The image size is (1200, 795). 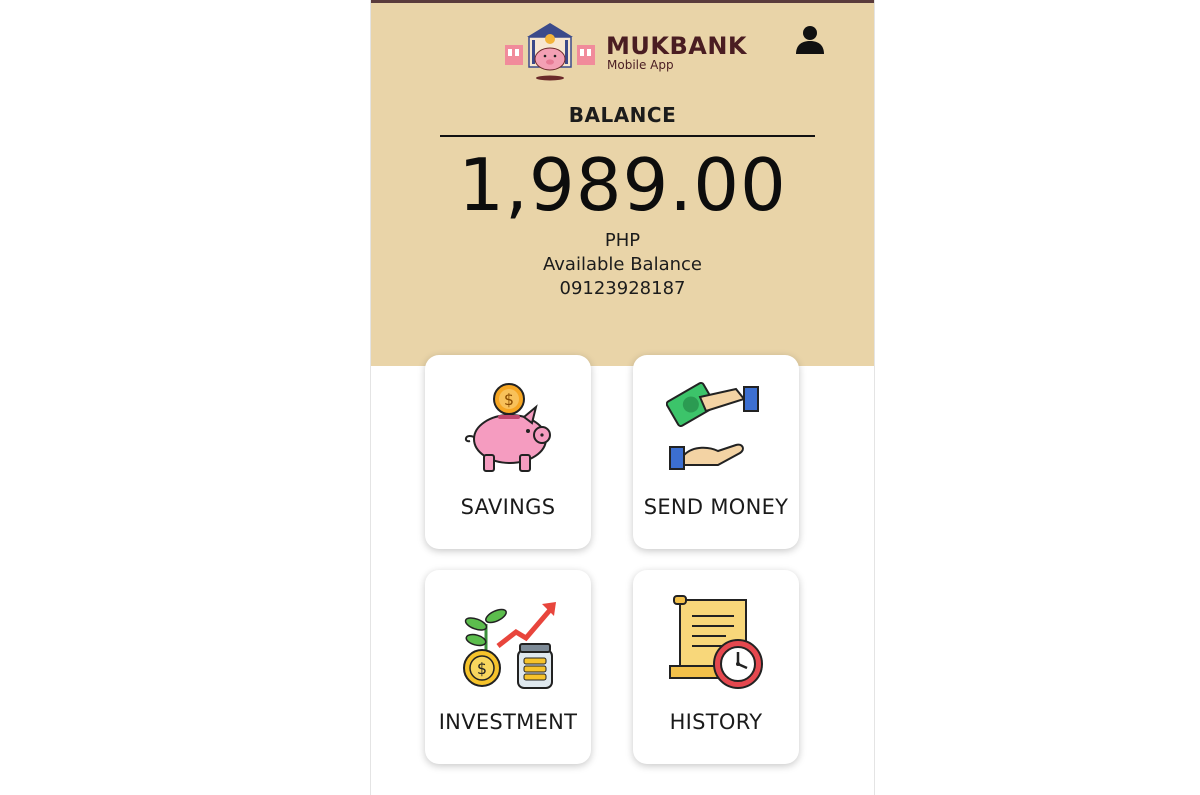 I want to click on send-money-icon, so click(x=712, y=425).